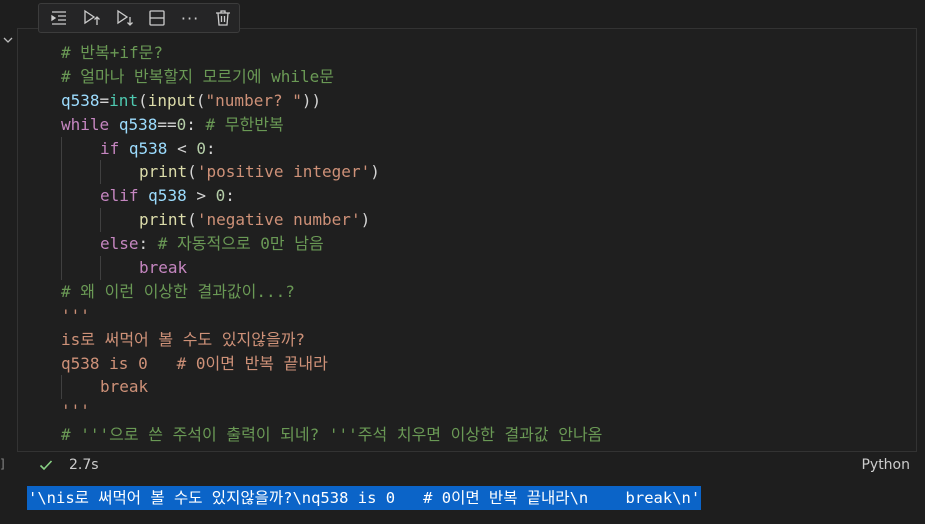  I want to click on check-icon, so click(46, 465).